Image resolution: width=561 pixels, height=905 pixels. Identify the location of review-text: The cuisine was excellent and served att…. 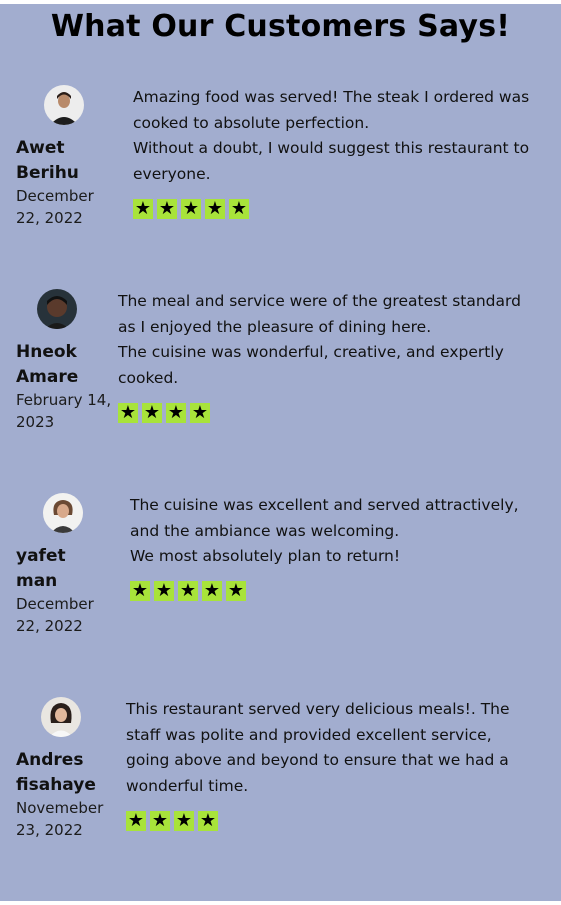
(335, 531).